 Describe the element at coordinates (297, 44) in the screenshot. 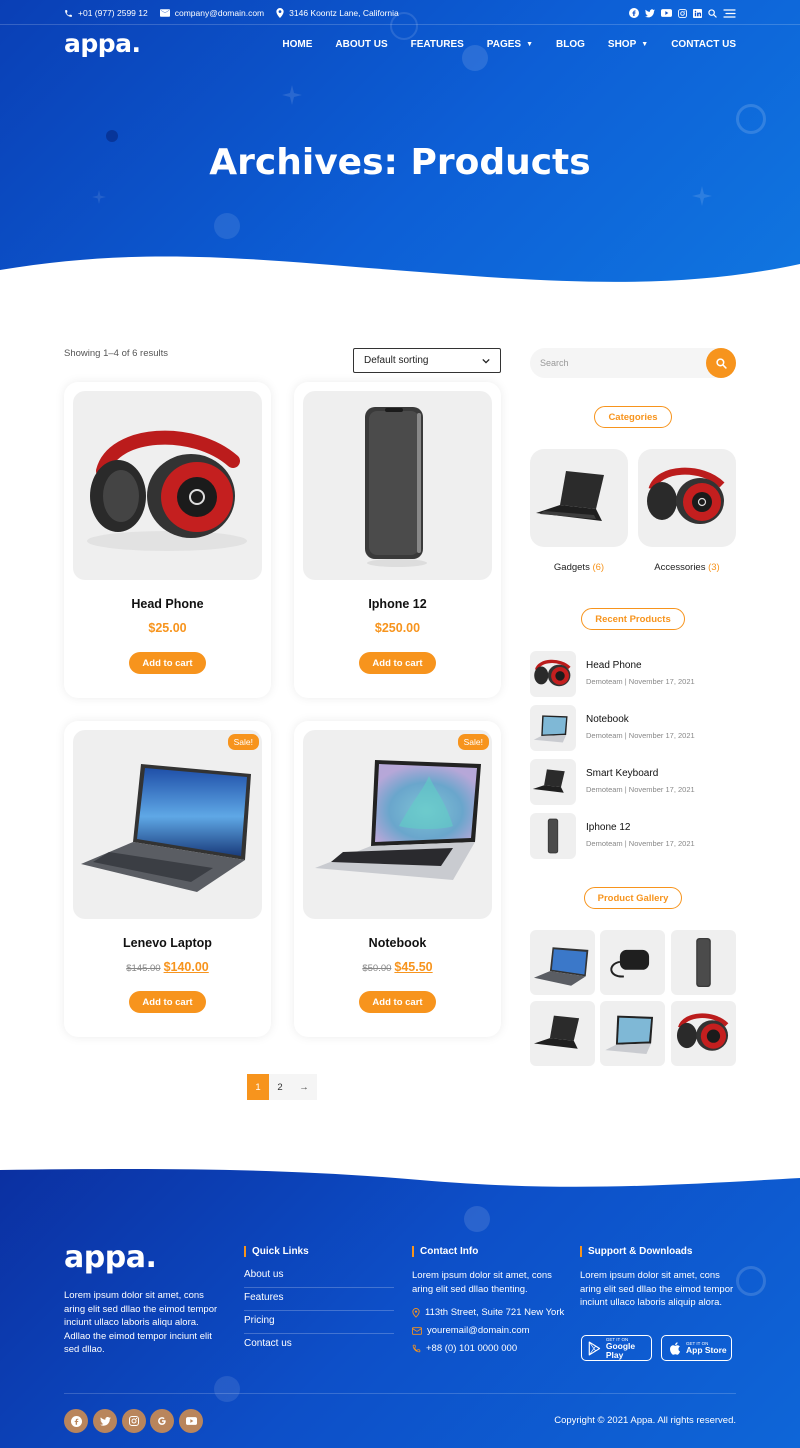

I see `nav-home: HOME` at that location.